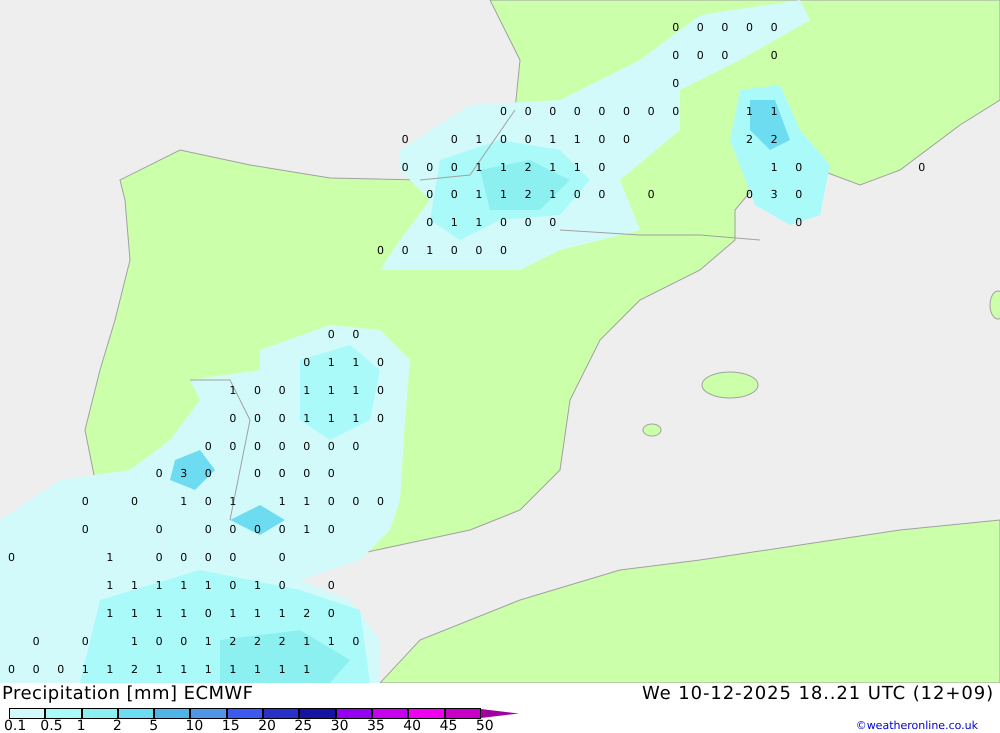  I want to click on legend-tick-label: 45, so click(449, 726).